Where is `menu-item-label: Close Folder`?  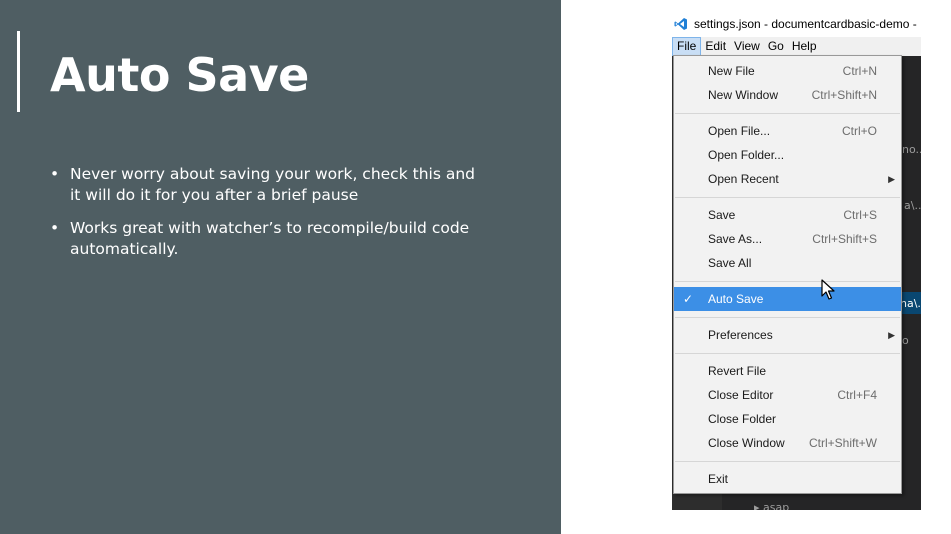
menu-item-label: Close Folder is located at coordinates (742, 419).